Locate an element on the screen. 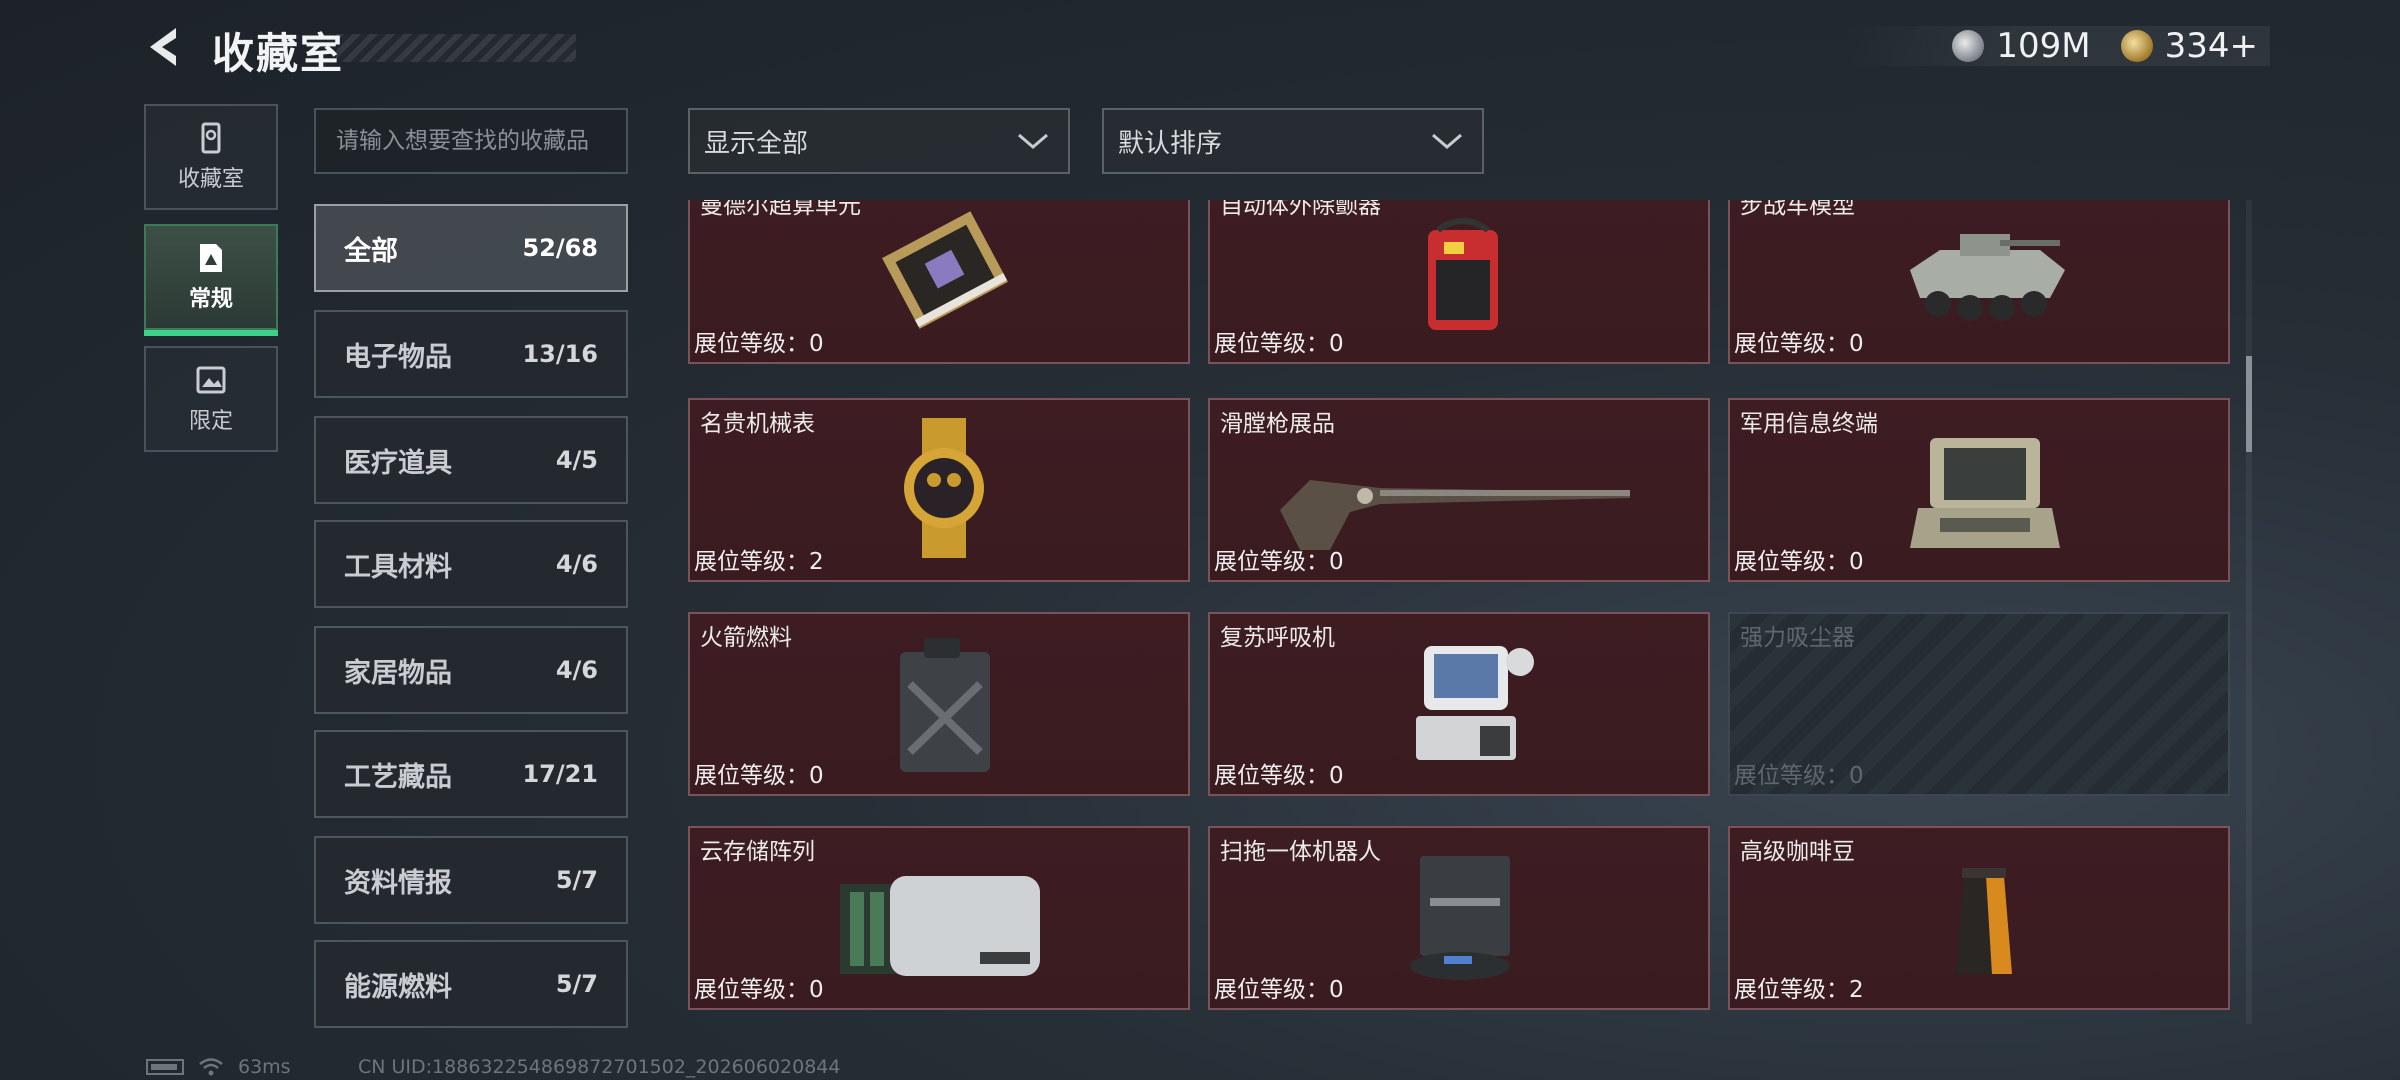  collection-card: 曼德尔超算单元 展位等级：0 is located at coordinates (939, 282).